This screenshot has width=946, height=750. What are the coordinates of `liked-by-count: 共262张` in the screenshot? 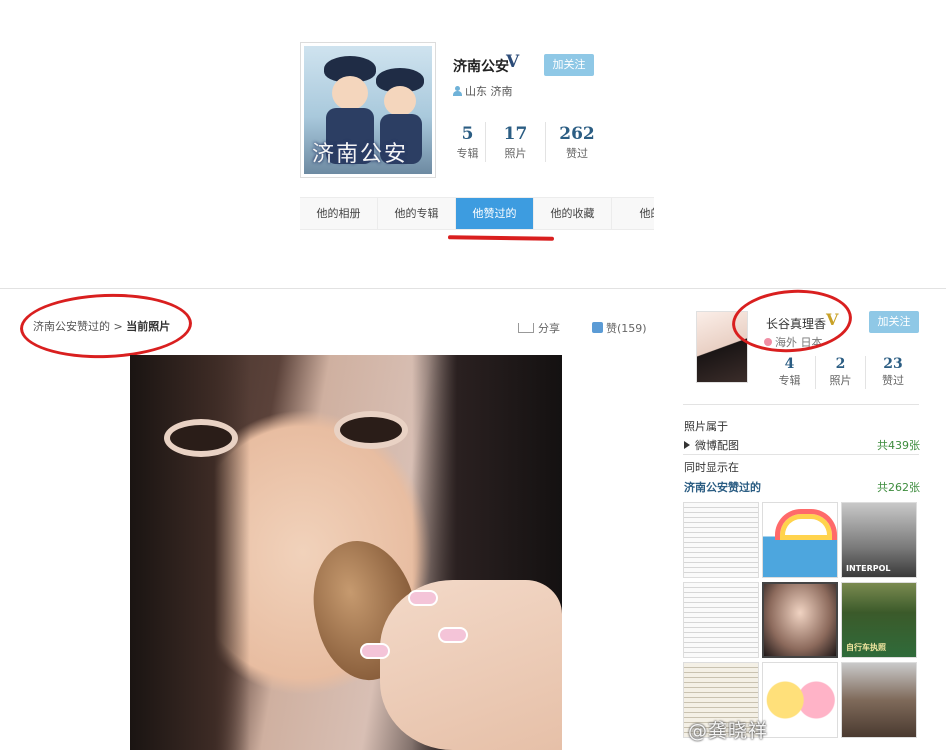 It's located at (898, 487).